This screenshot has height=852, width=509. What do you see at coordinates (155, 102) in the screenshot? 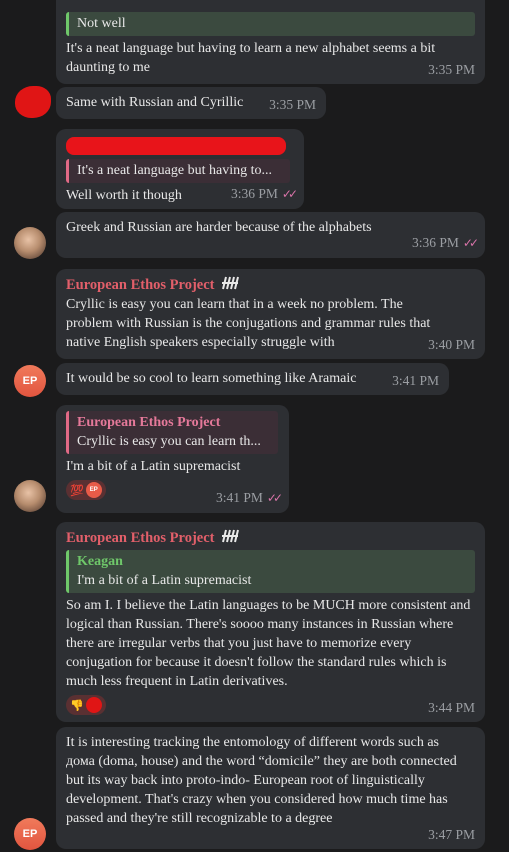
I see `message-text: Same with Russian and Cyrillic` at bounding box center [155, 102].